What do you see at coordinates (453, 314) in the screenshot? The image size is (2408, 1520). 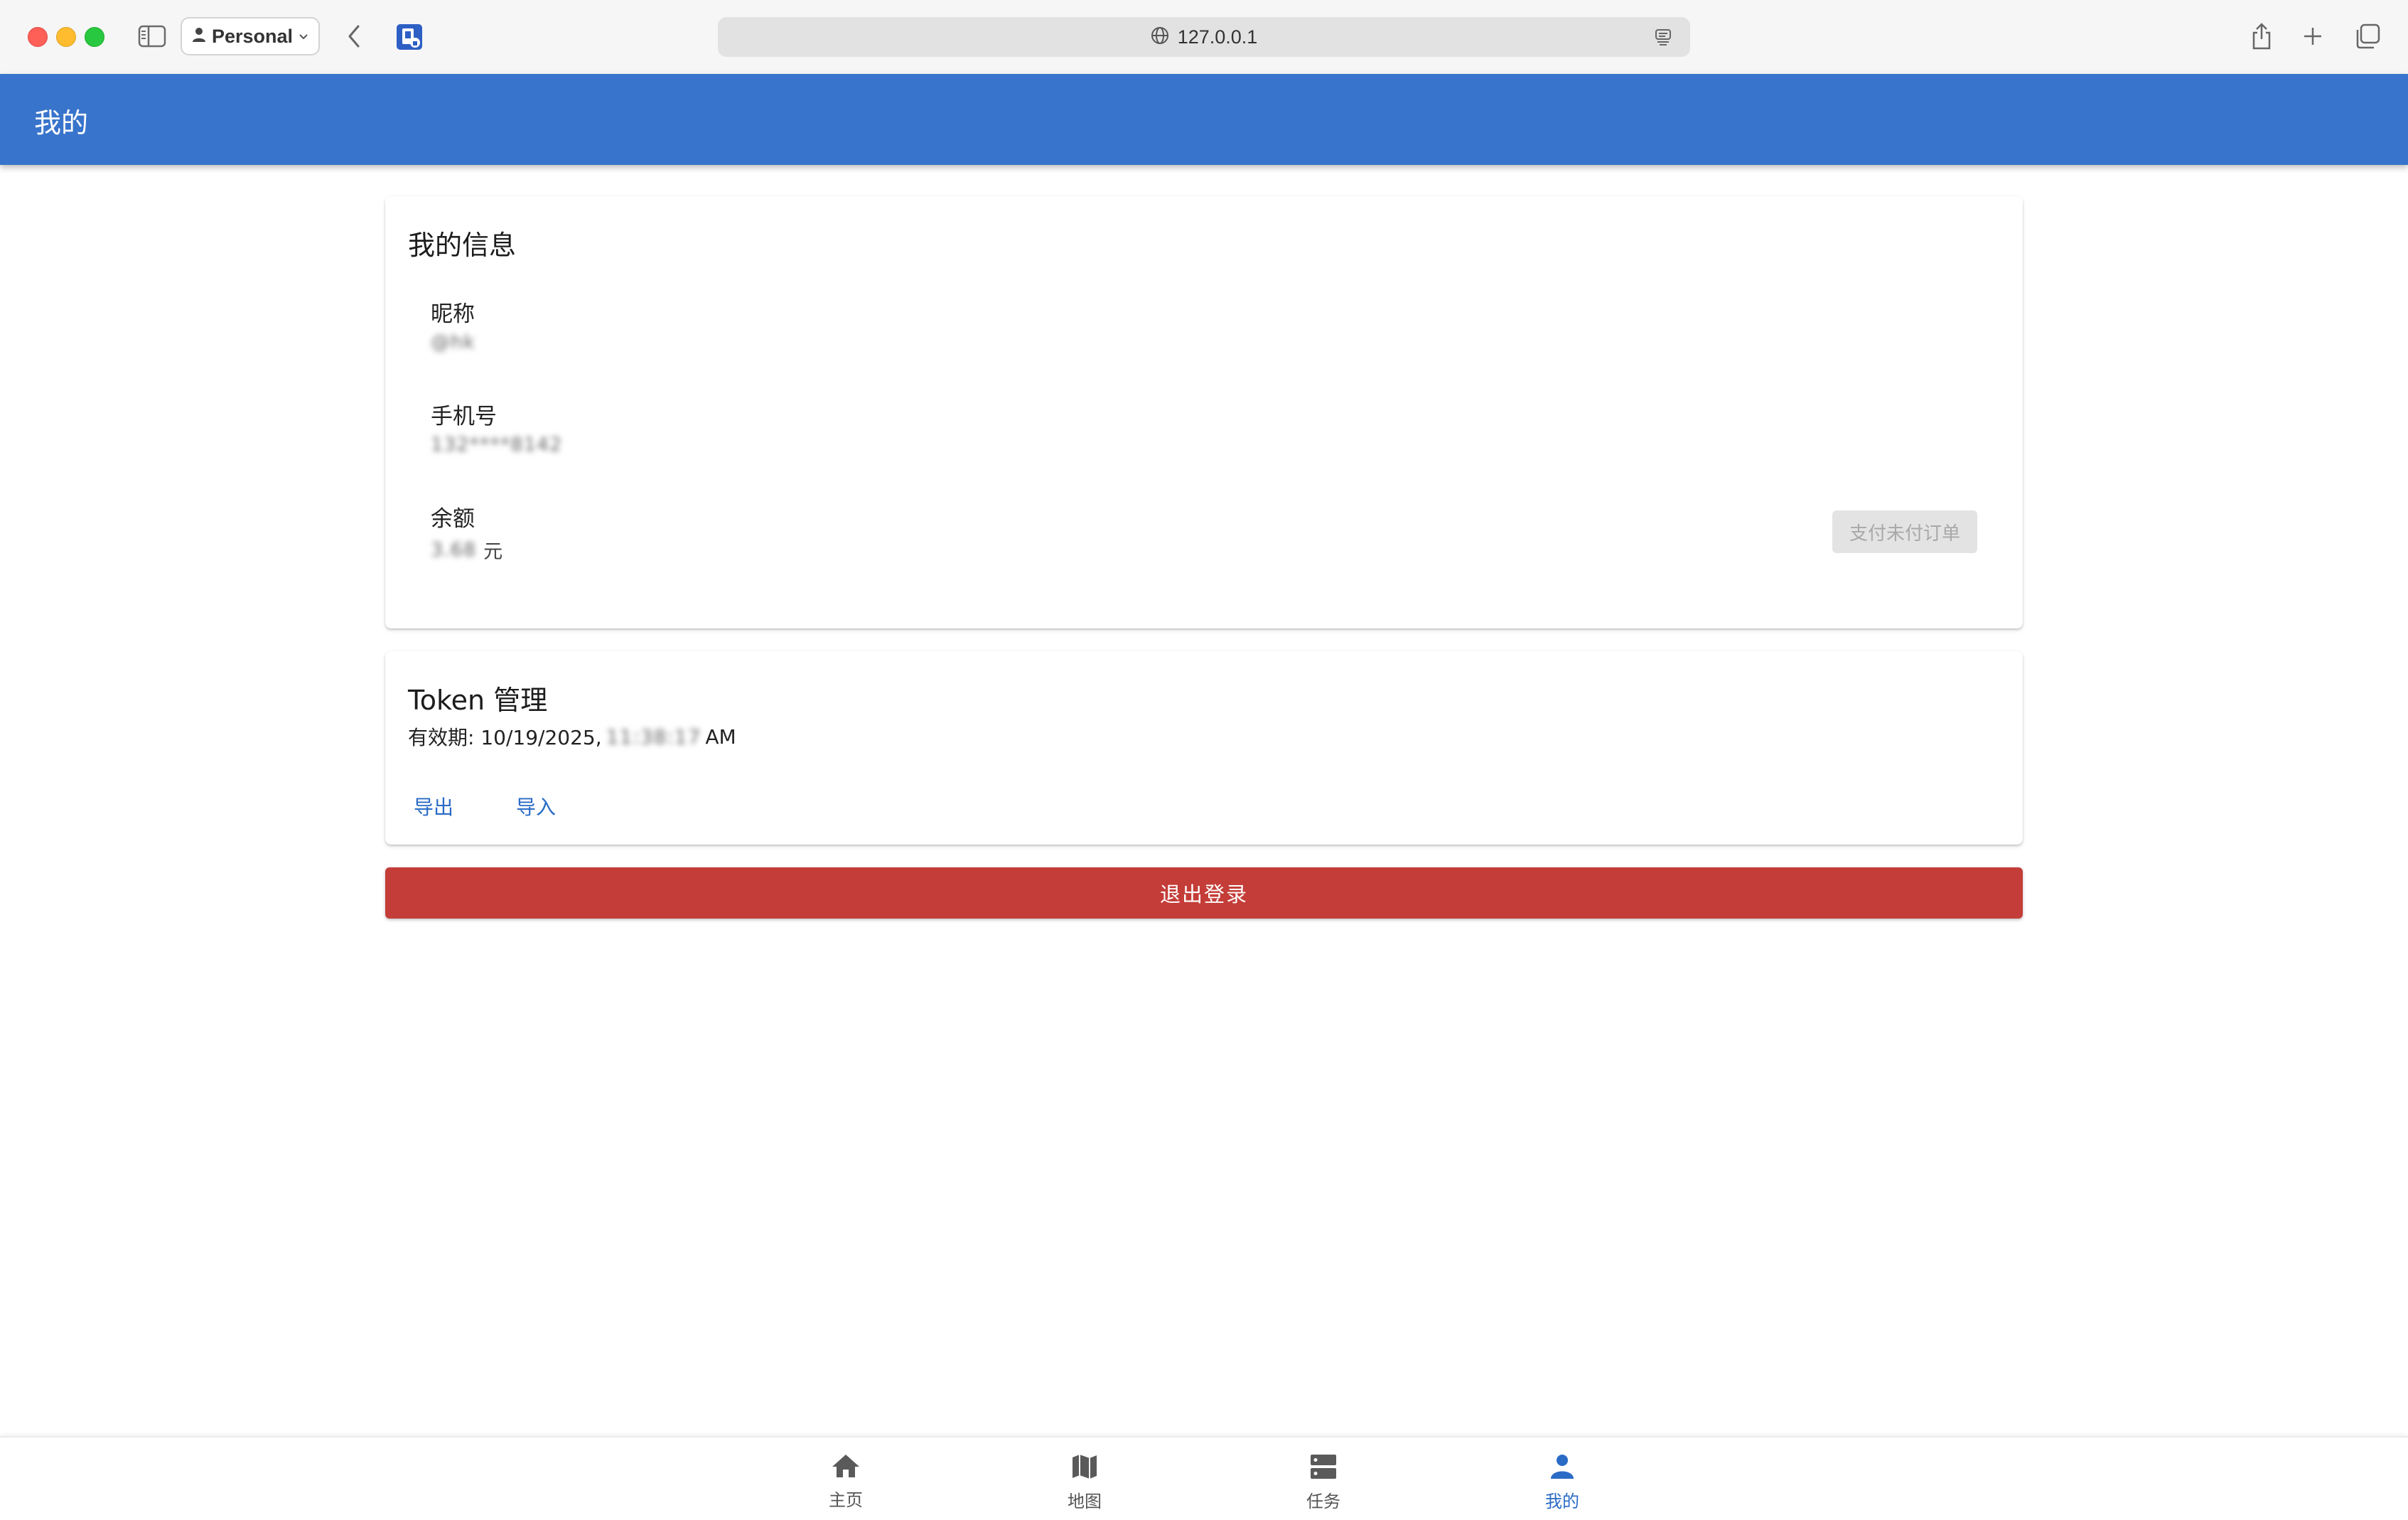 I see `nickname-label: 昵称` at bounding box center [453, 314].